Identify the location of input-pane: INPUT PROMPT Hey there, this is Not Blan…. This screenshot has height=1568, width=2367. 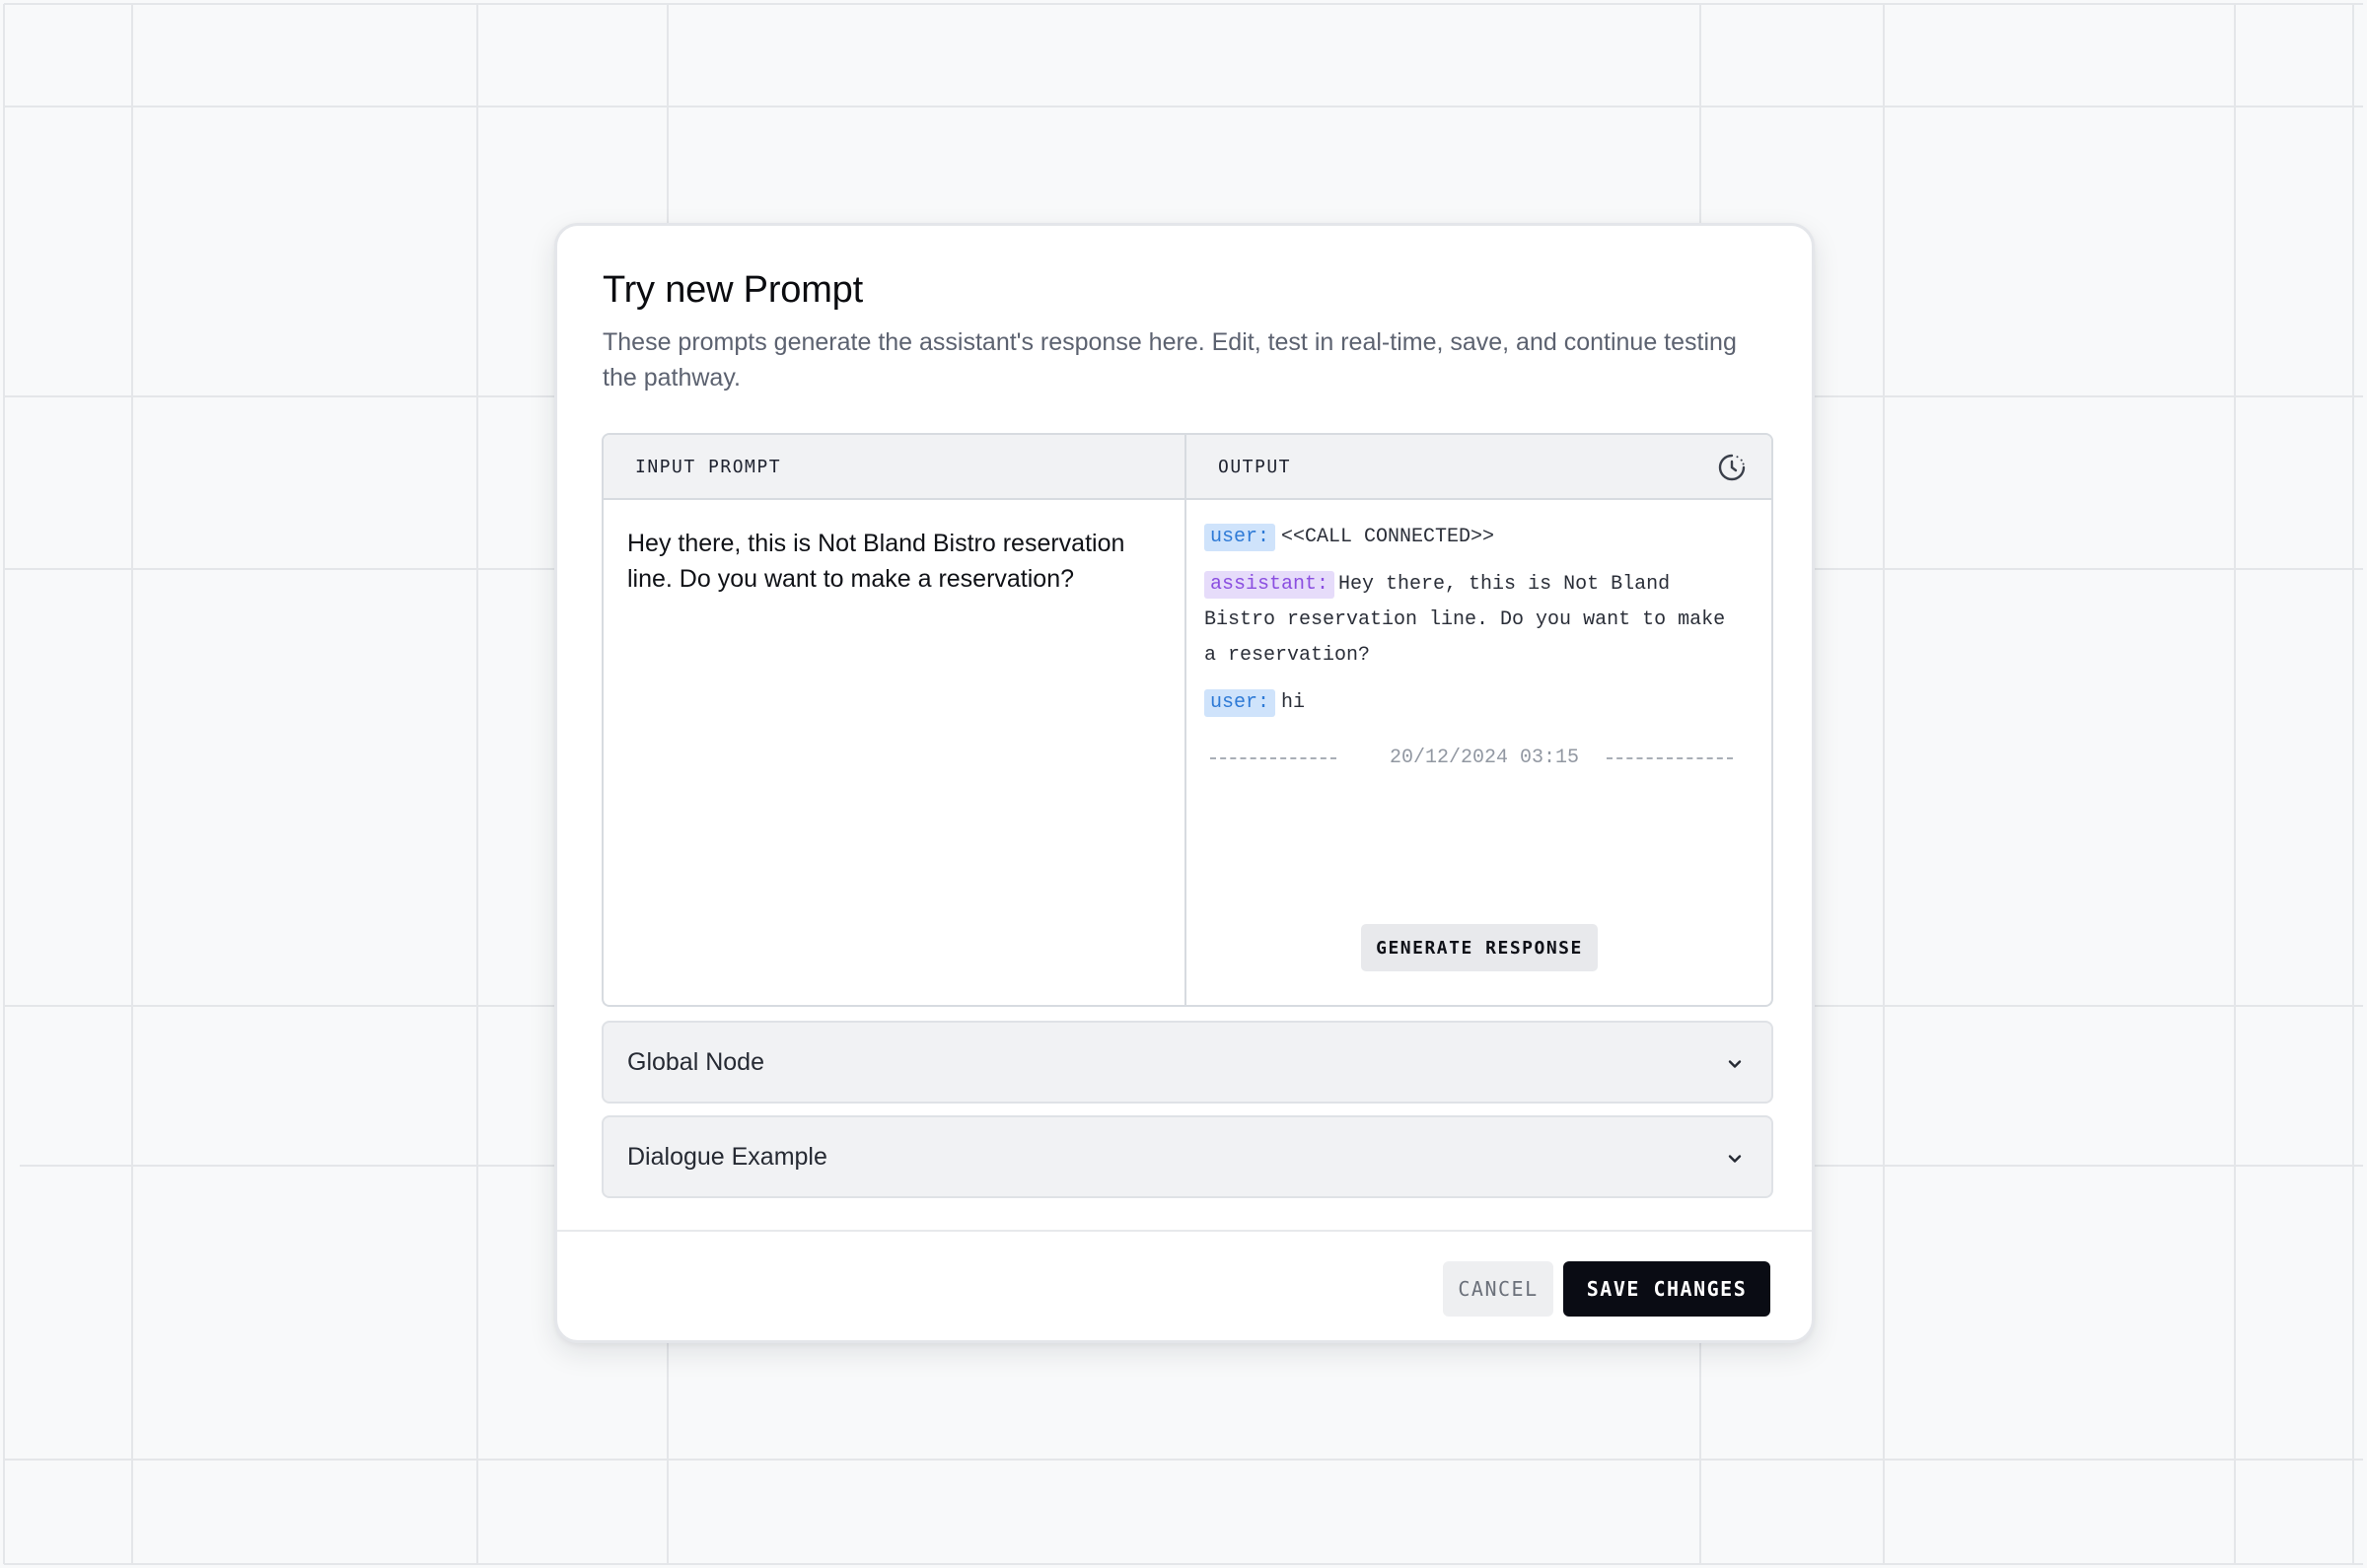
(895, 720).